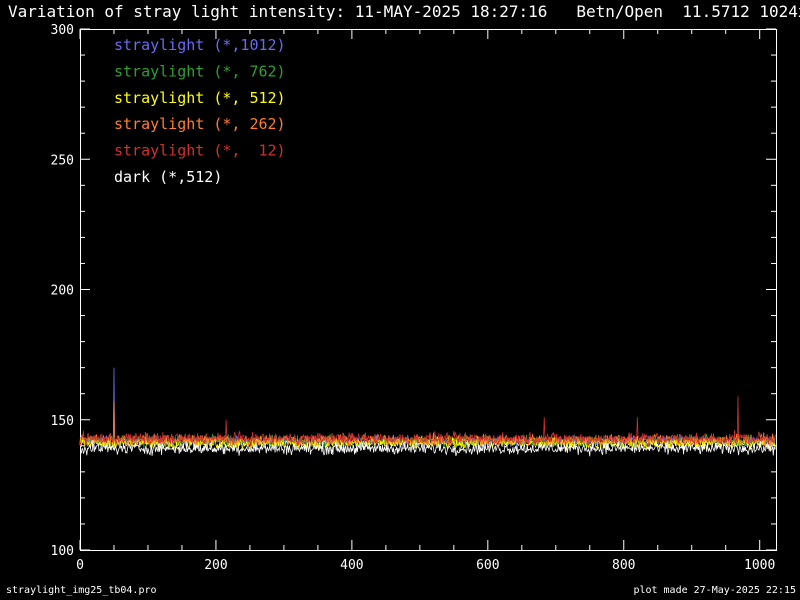  I want to click on footer-script-name: straylight_img25_tb04.pro, so click(81, 590).